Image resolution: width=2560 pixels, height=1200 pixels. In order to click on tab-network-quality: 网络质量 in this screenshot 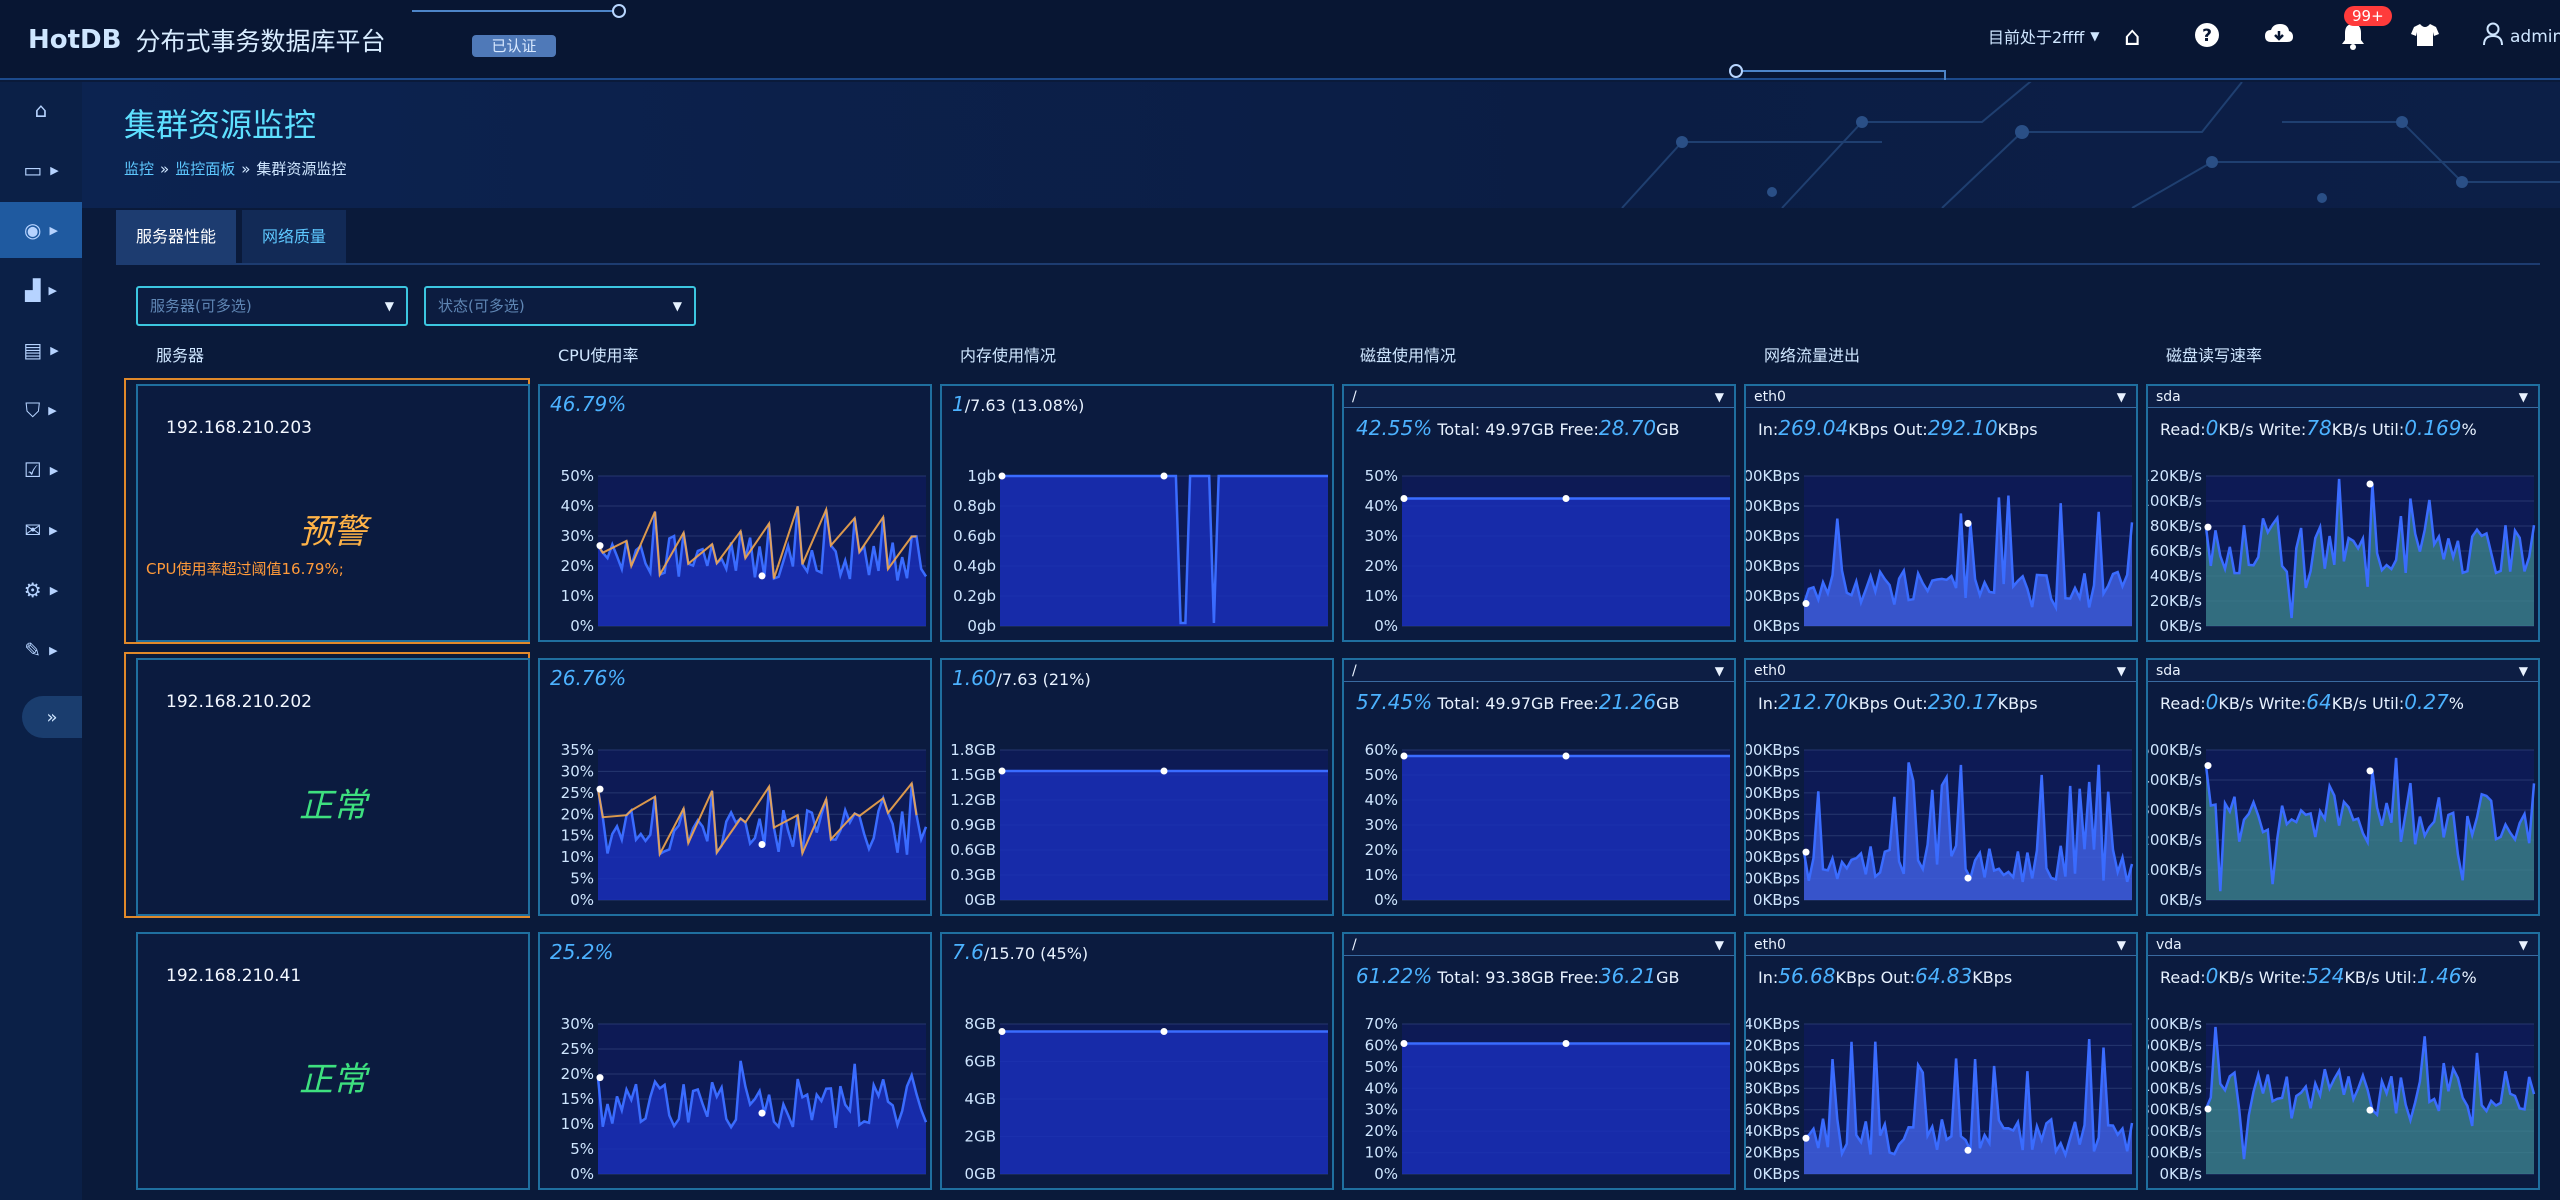, I will do `click(294, 237)`.